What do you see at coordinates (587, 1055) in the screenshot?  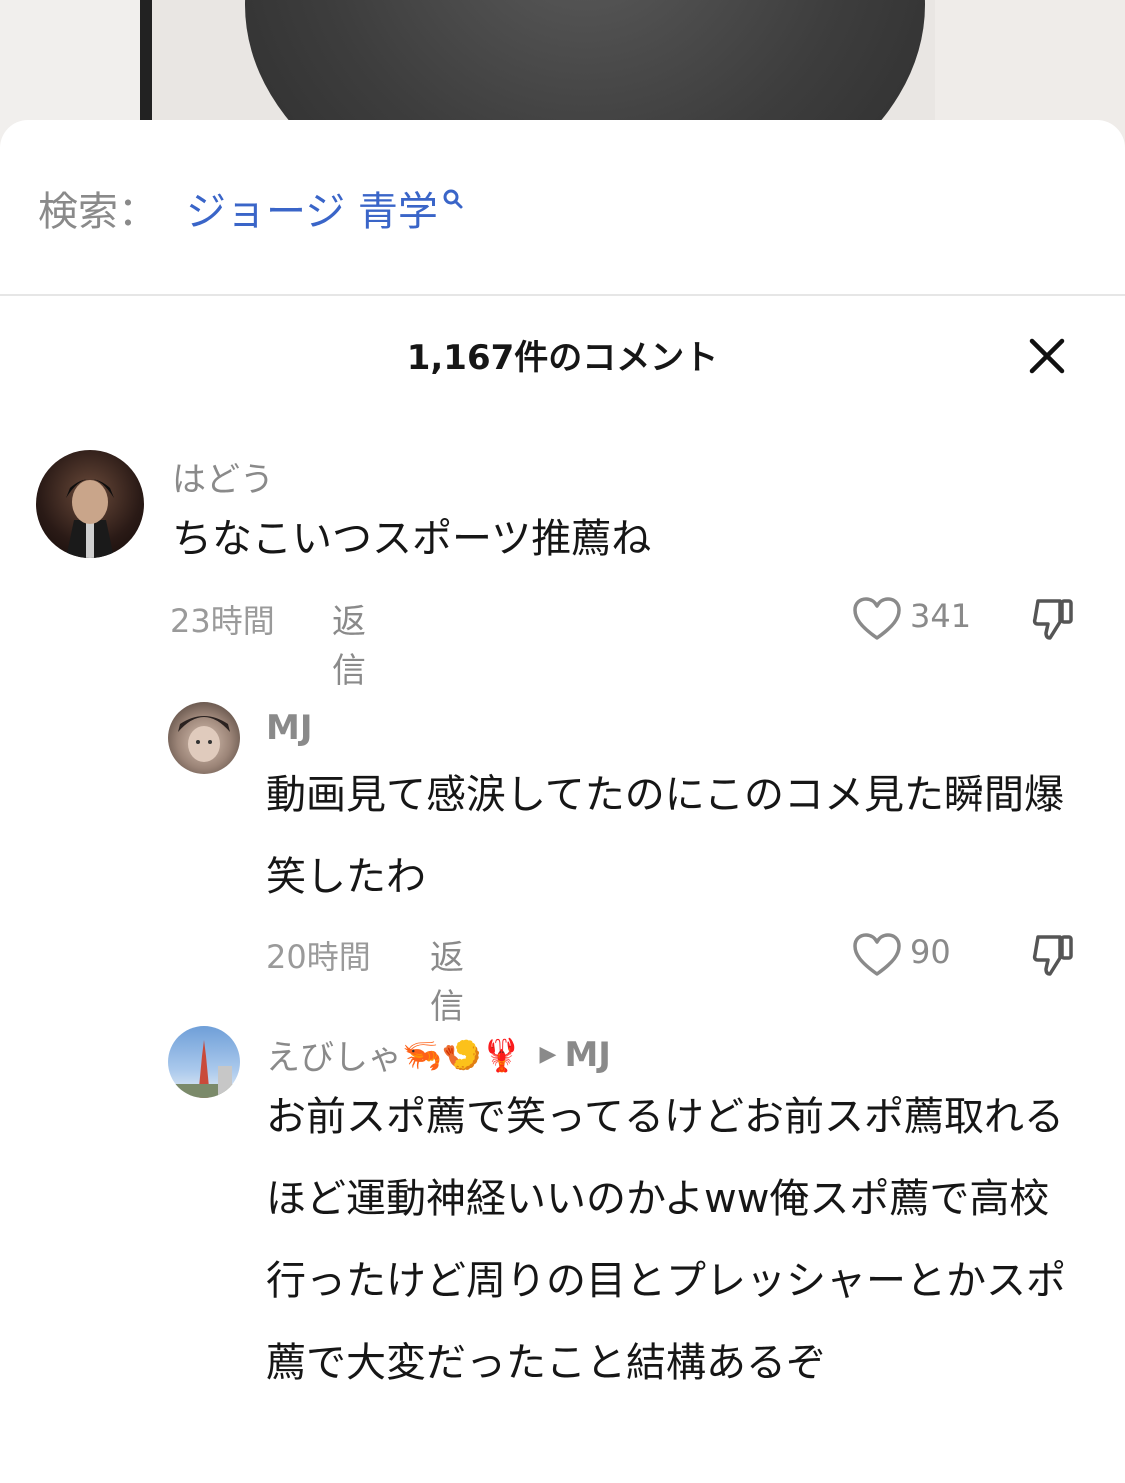 I see `reply-to-username: MJ` at bounding box center [587, 1055].